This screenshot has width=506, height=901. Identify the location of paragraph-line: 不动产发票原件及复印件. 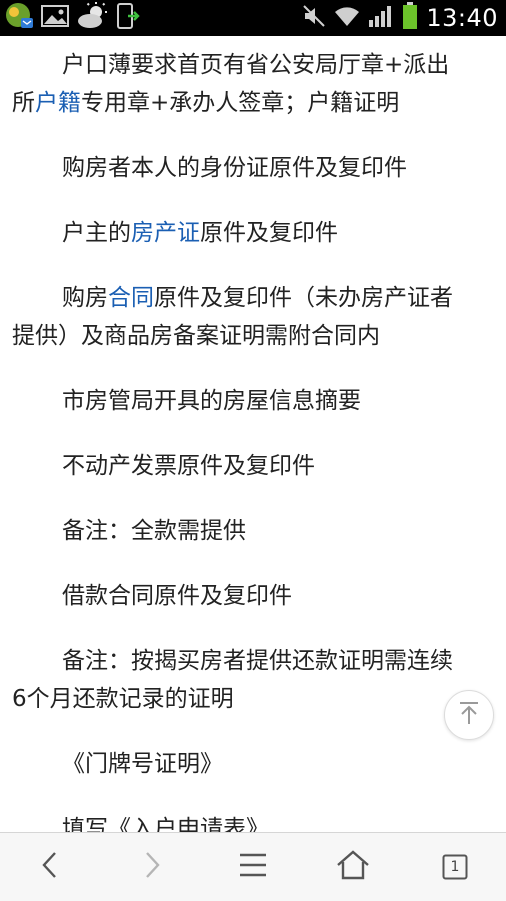
(254, 466).